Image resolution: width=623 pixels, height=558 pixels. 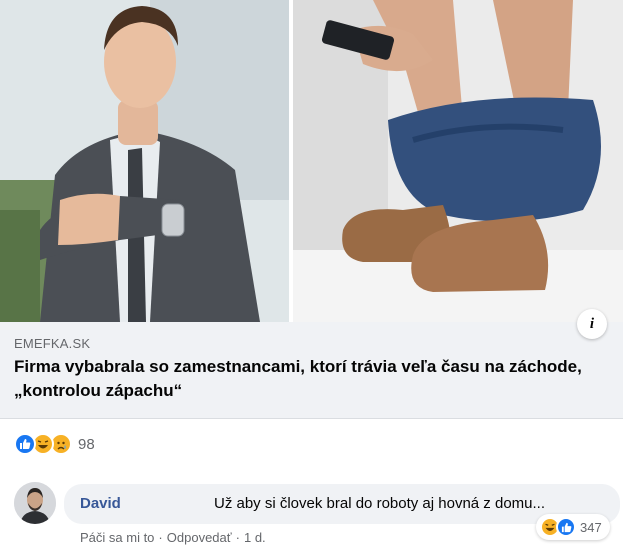 What do you see at coordinates (54, 444) in the screenshot?
I see `post-reactions: 98` at bounding box center [54, 444].